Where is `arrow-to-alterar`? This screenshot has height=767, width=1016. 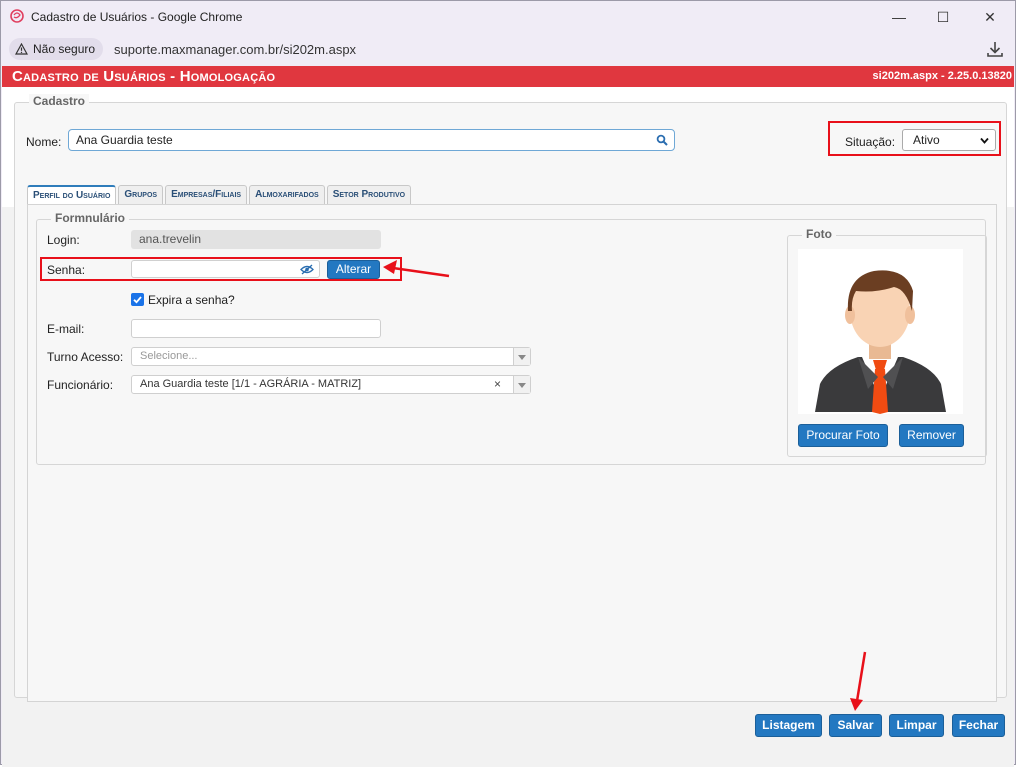 arrow-to-alterar is located at coordinates (416, 269).